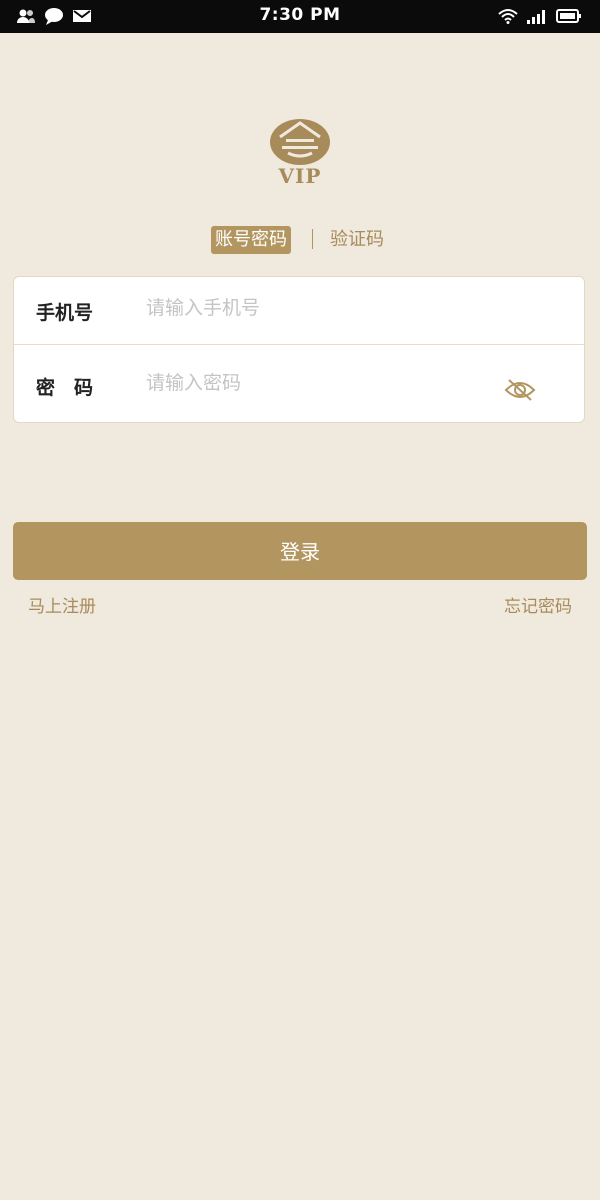 The image size is (600, 1200). What do you see at coordinates (62, 604) in the screenshot?
I see `register-link: 马上注册` at bounding box center [62, 604].